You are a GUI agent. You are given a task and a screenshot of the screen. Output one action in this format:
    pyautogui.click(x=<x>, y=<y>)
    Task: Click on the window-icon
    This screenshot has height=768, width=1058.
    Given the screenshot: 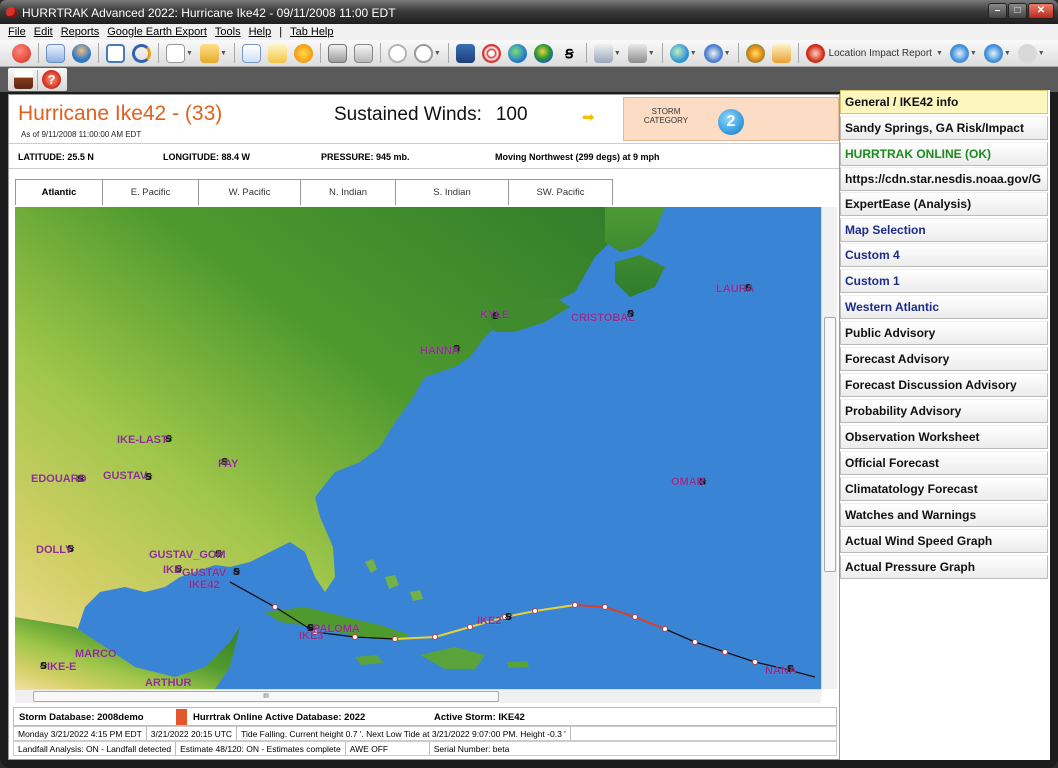 What is the action you would take?
    pyautogui.click(x=115, y=53)
    